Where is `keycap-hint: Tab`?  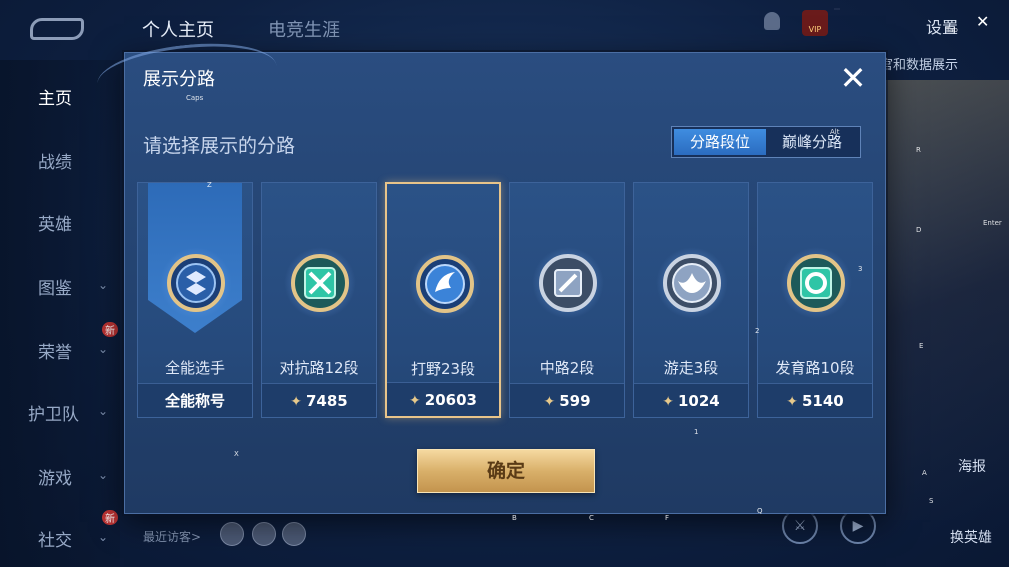 keycap-hint: Tab is located at coordinates (952, 30).